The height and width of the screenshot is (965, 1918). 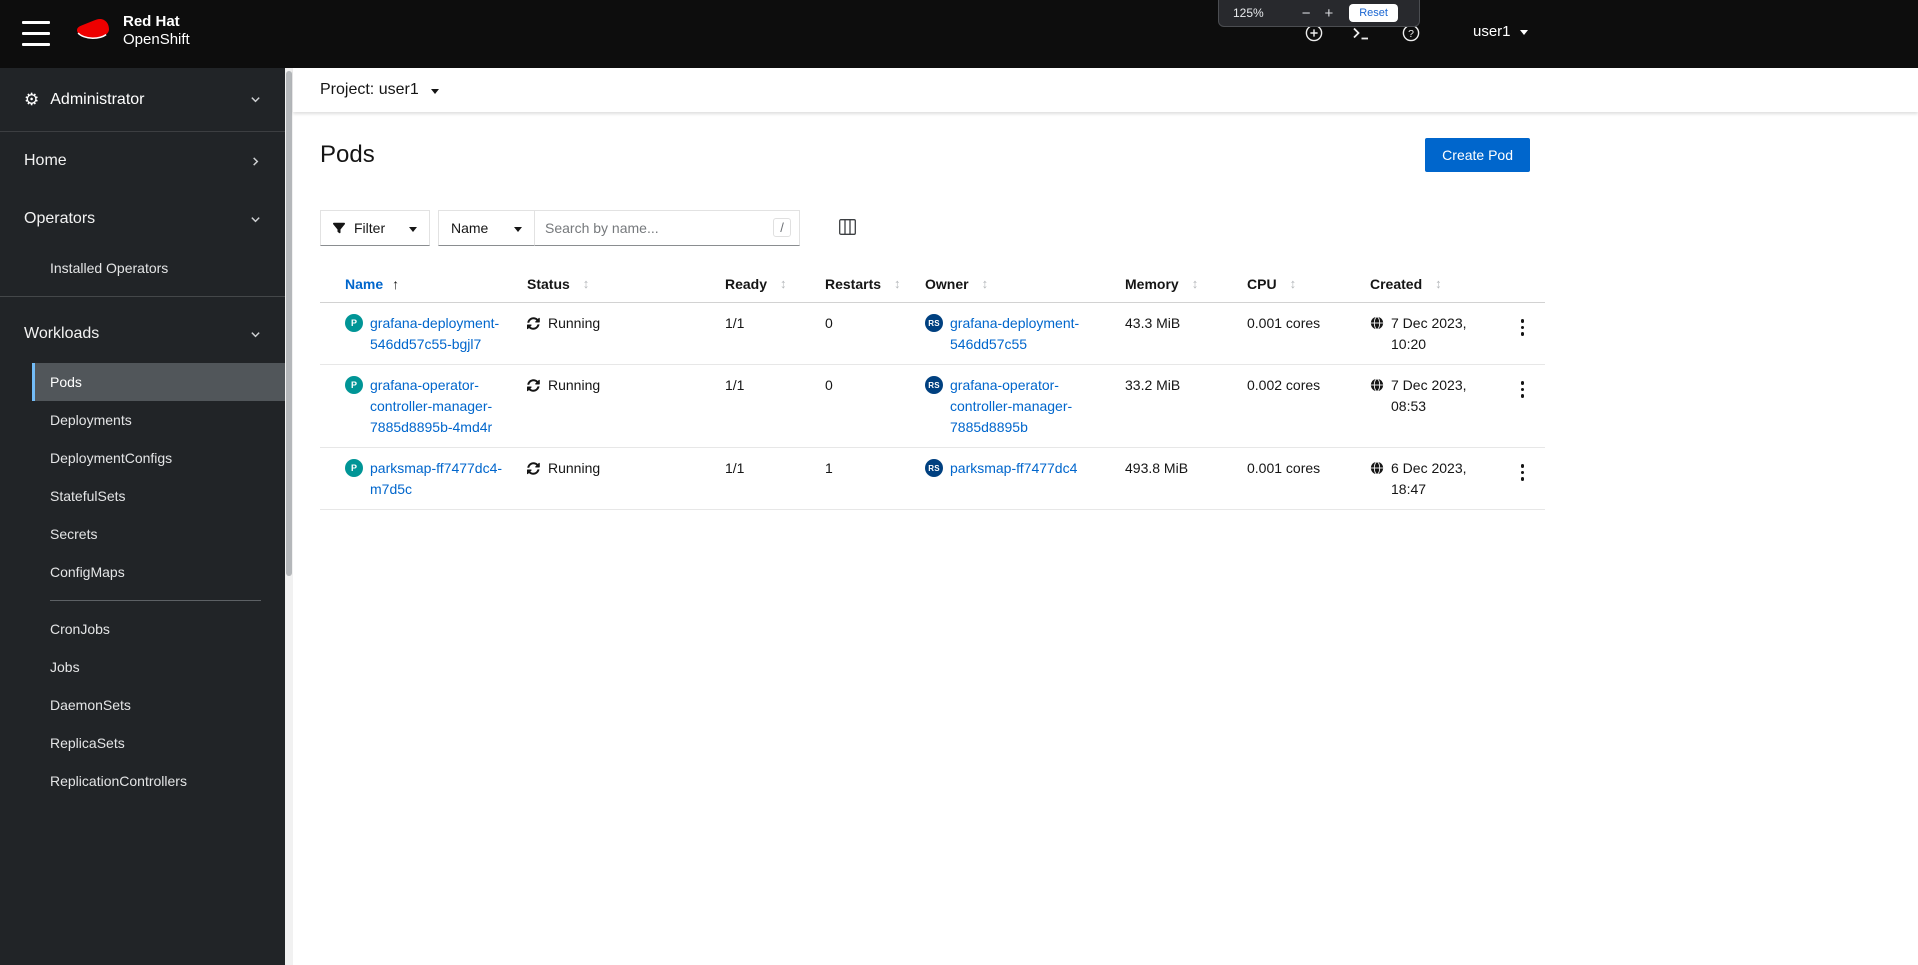 I want to click on column-header-ready: Ready ↕, so click(x=775, y=284).